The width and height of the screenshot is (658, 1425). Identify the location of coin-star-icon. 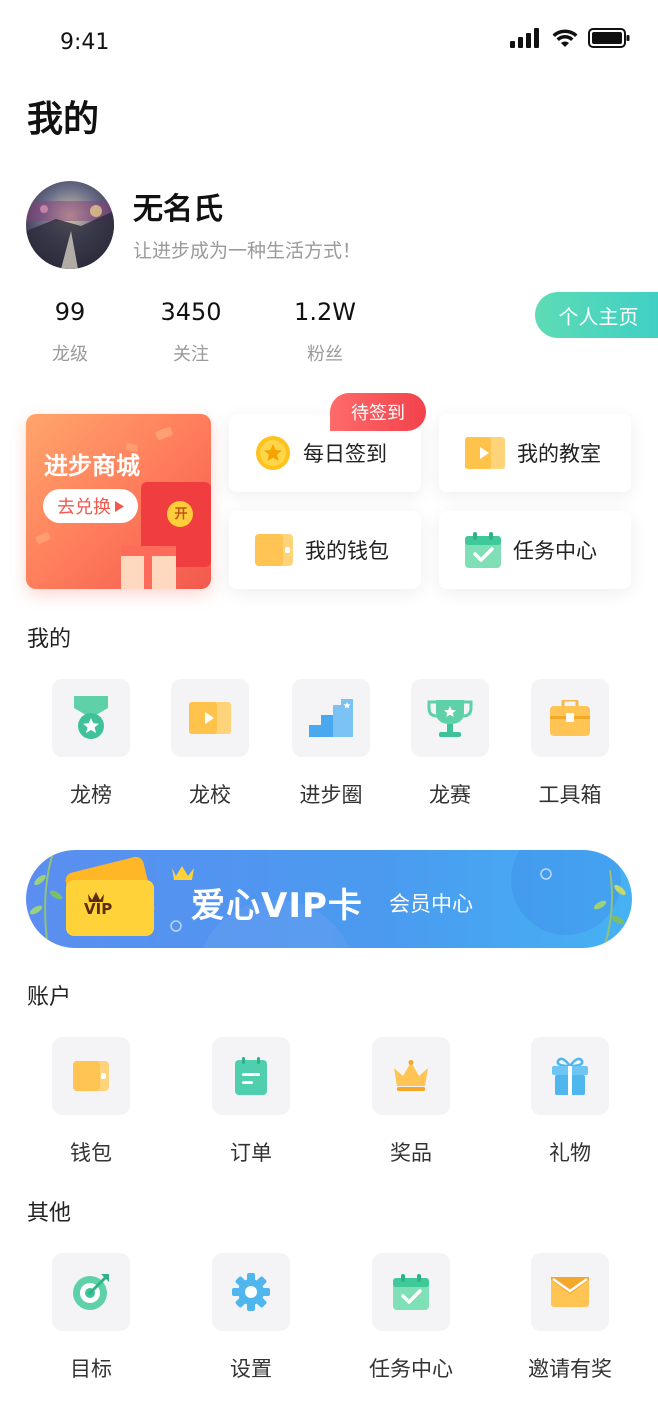
(273, 453).